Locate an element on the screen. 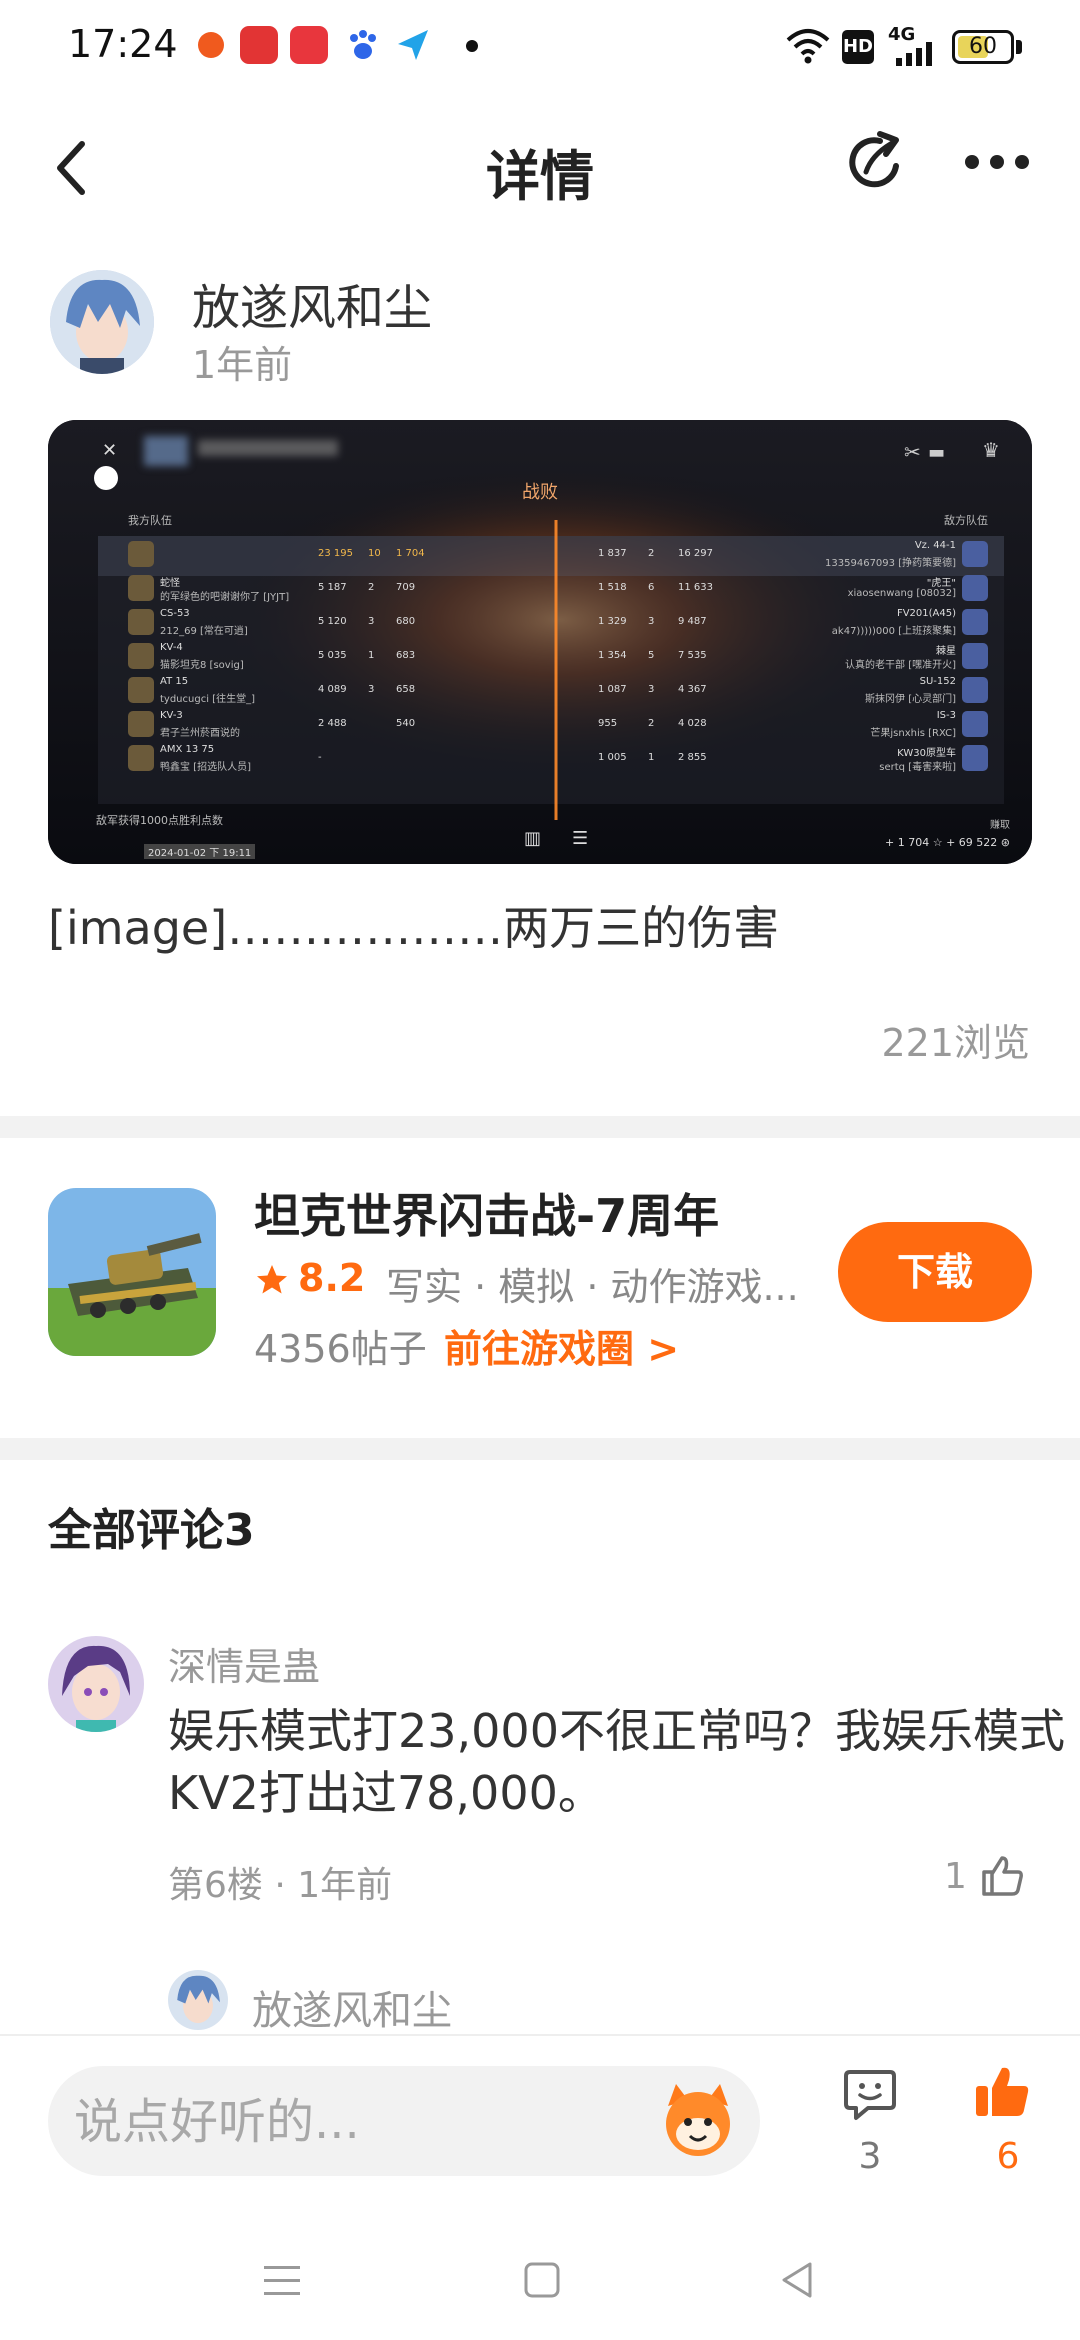 This screenshot has height=2340, width=1080. player-name: xiaosenwang [08032] is located at coordinates (901, 593).